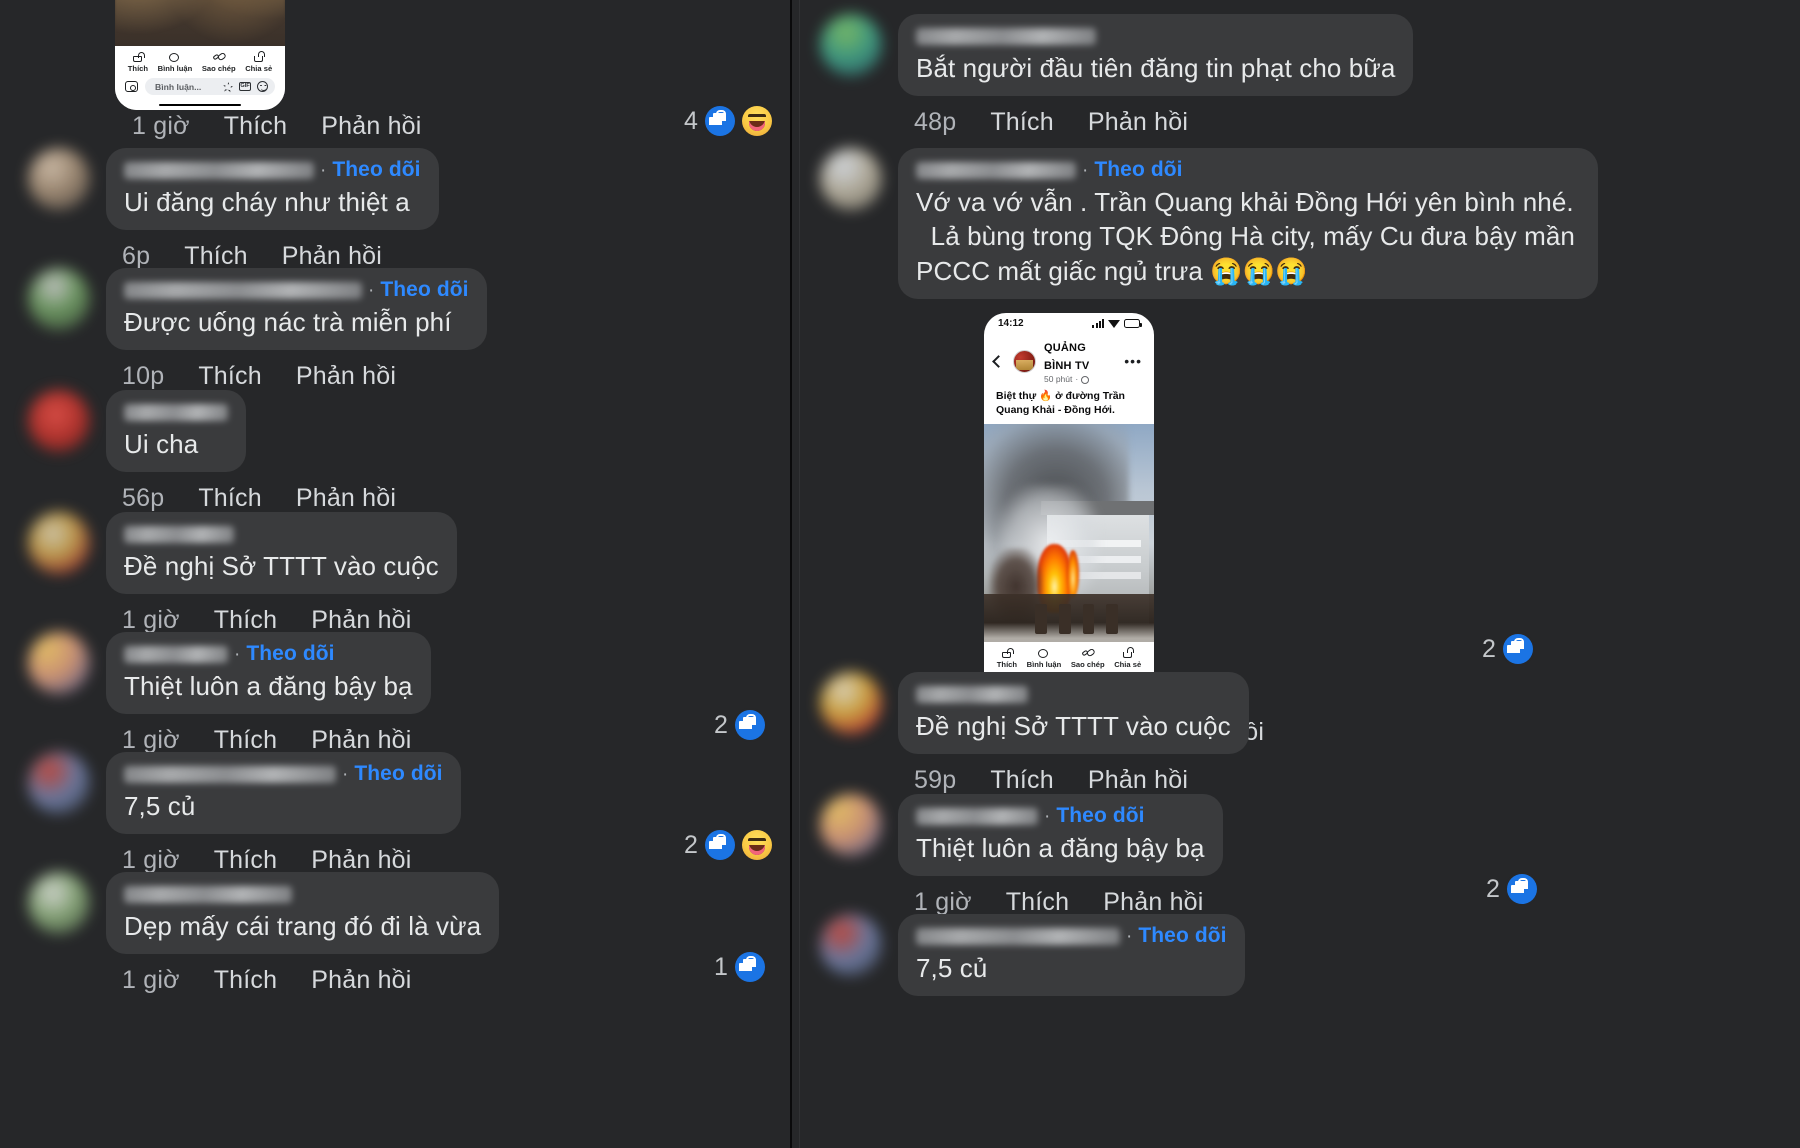 The image size is (1800, 1148). What do you see at coordinates (245, 86) in the screenshot?
I see `gif-icon: GIF` at bounding box center [245, 86].